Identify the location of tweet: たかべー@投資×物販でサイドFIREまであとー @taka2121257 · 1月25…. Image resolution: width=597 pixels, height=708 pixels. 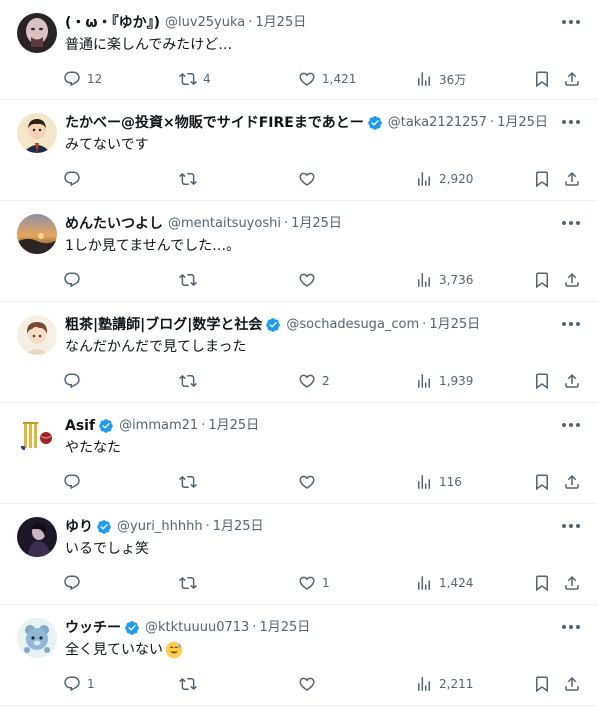
(298, 150).